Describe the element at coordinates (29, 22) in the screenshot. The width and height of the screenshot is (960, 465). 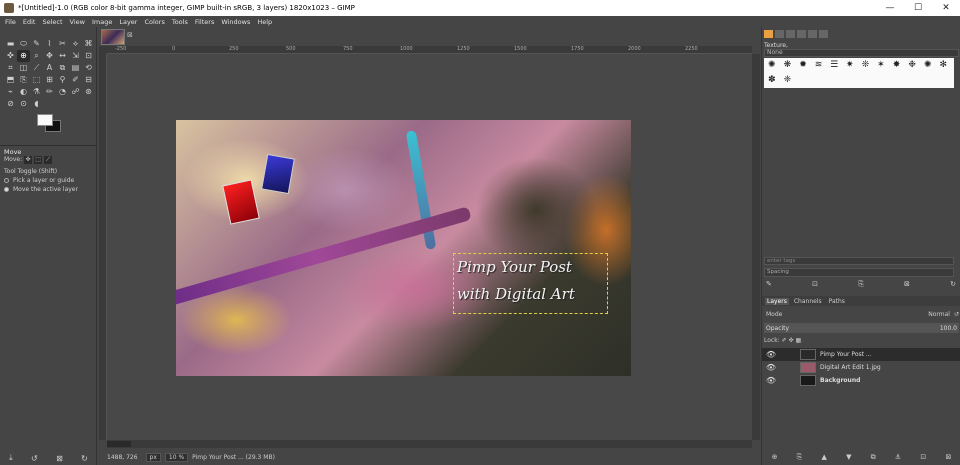
I see `menu-edit: Edit` at that location.